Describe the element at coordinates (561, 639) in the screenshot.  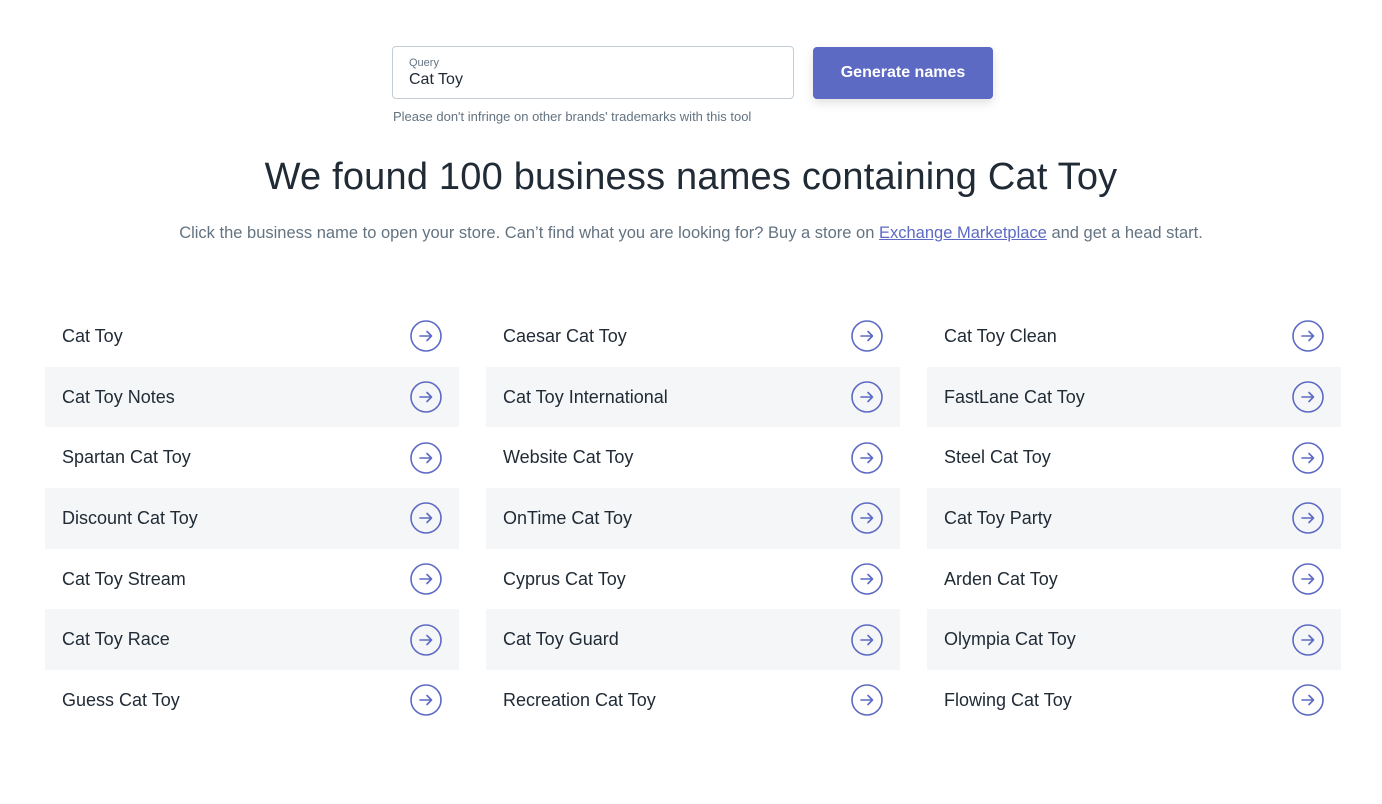
I see `business-name-label: Cat Toy Guard` at that location.